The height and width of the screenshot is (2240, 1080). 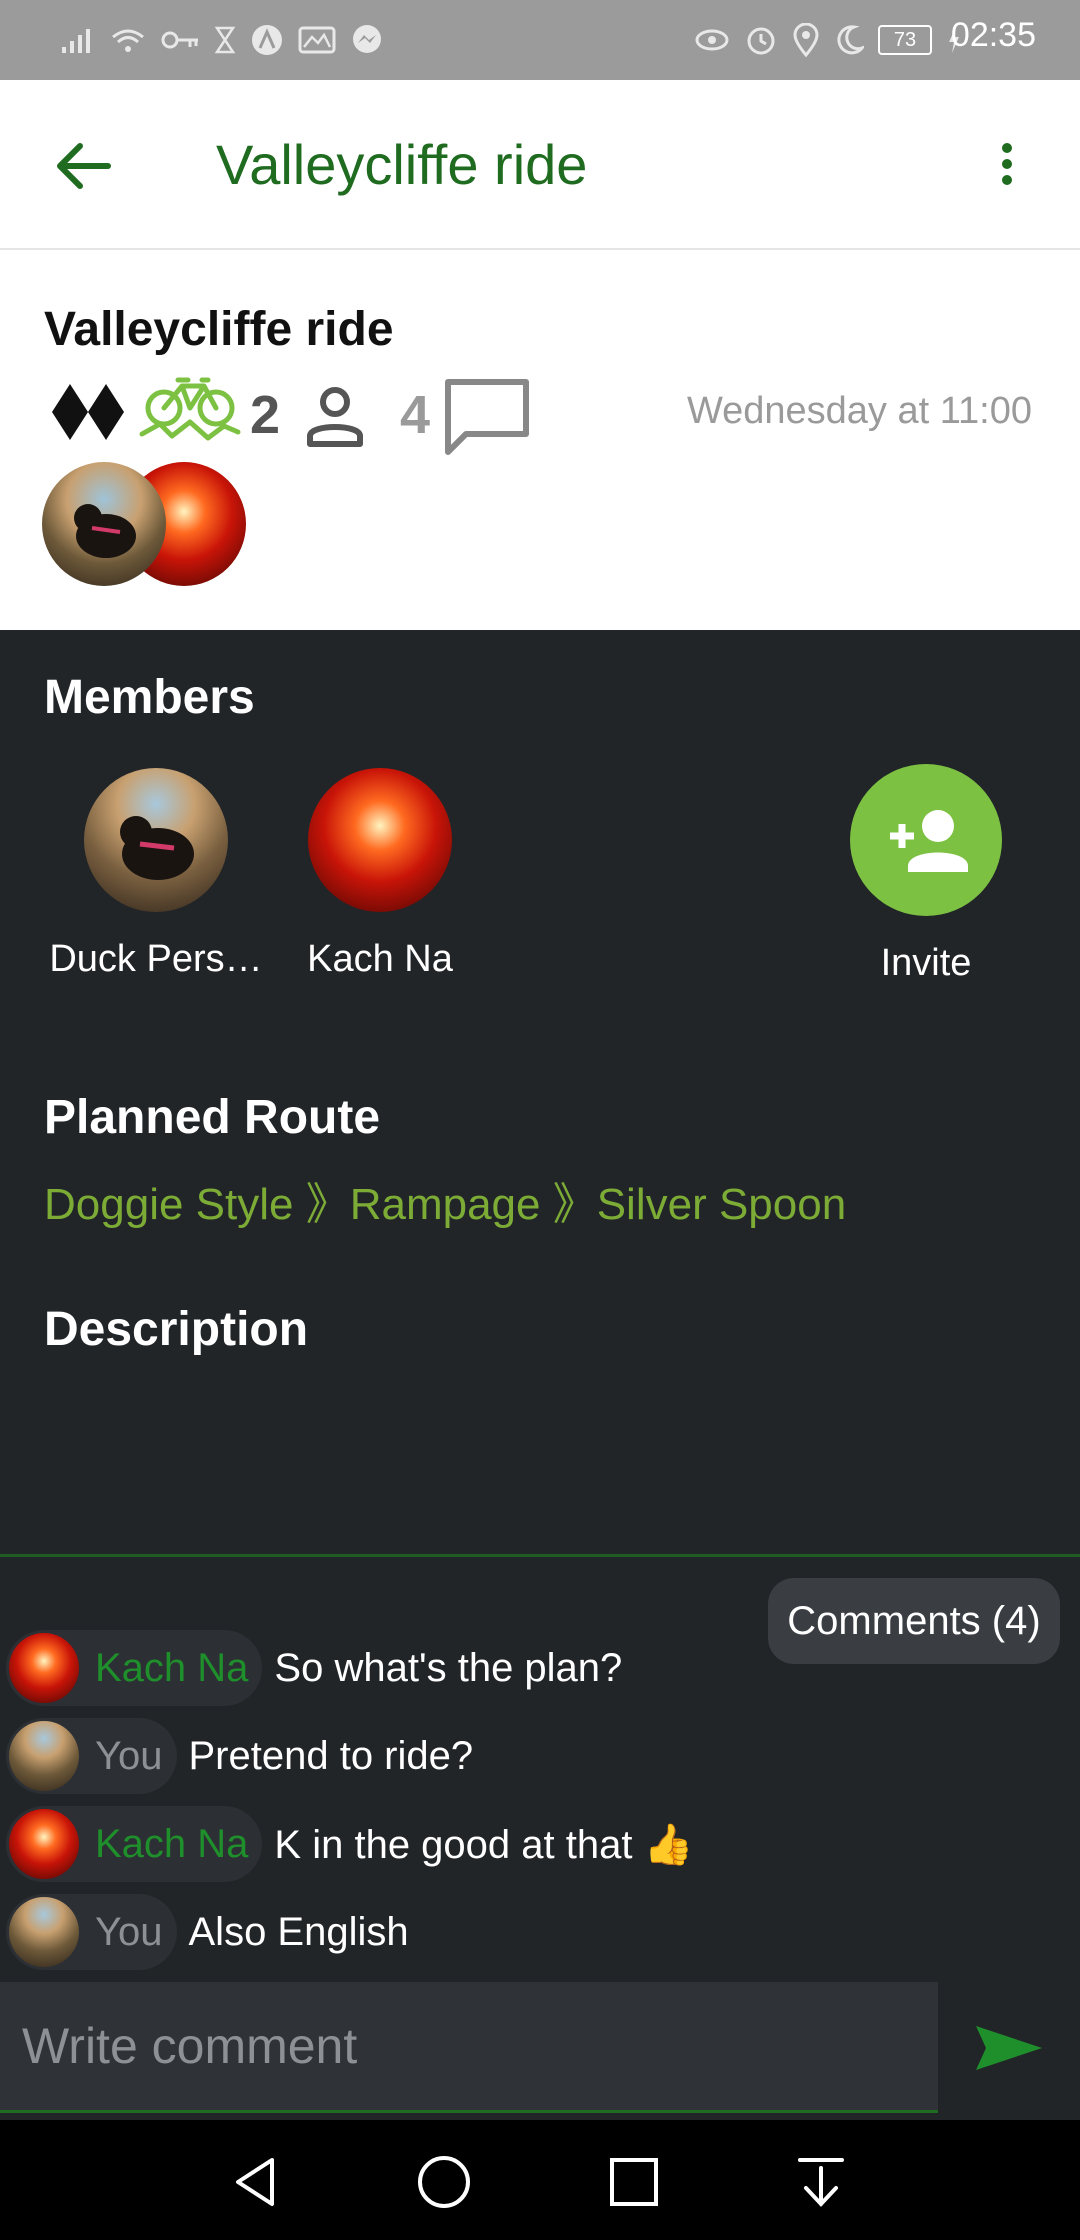 What do you see at coordinates (179, 40) in the screenshot?
I see `vpn-key-icon` at bounding box center [179, 40].